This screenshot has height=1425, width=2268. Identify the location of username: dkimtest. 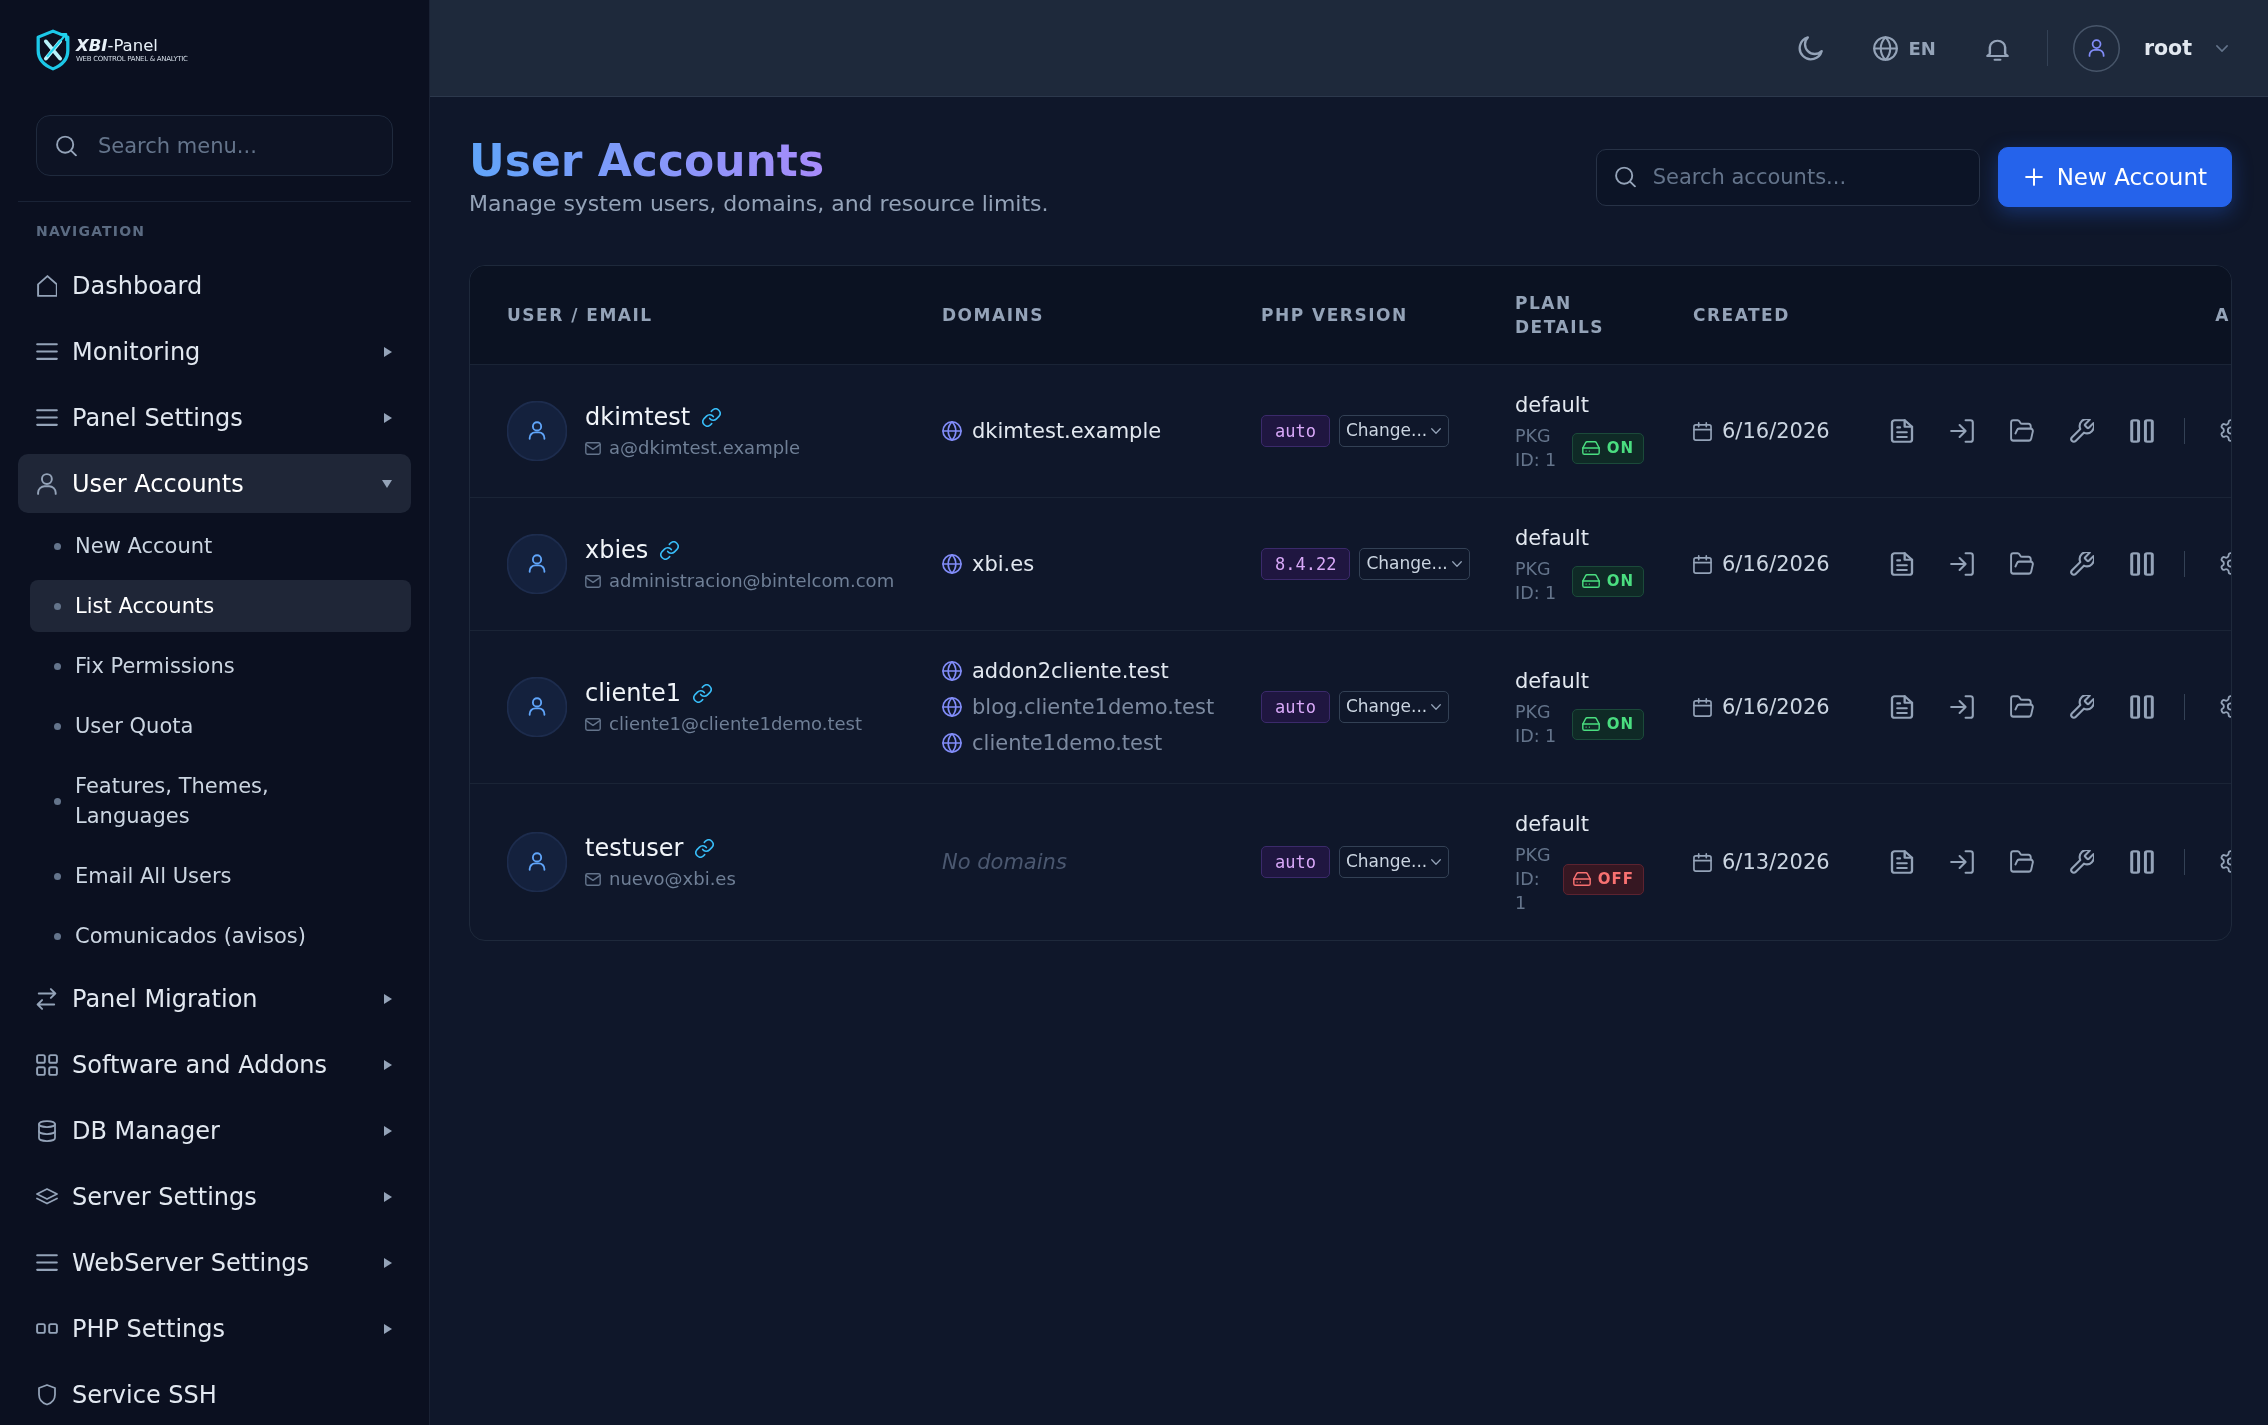
(638, 417).